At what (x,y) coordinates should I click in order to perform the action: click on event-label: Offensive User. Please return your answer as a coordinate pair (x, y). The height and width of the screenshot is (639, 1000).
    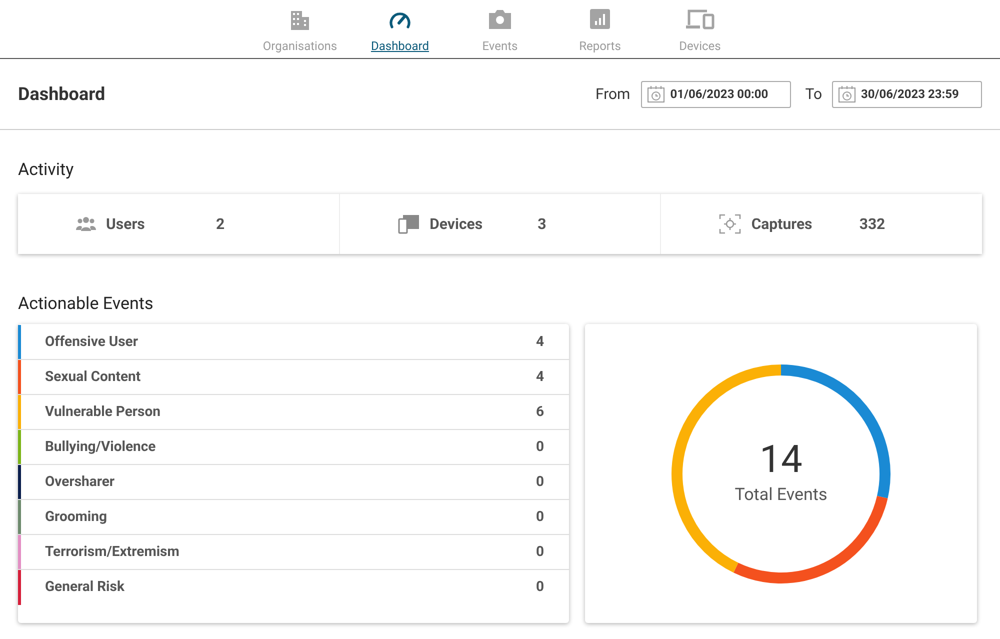
    Looking at the image, I should click on (92, 342).